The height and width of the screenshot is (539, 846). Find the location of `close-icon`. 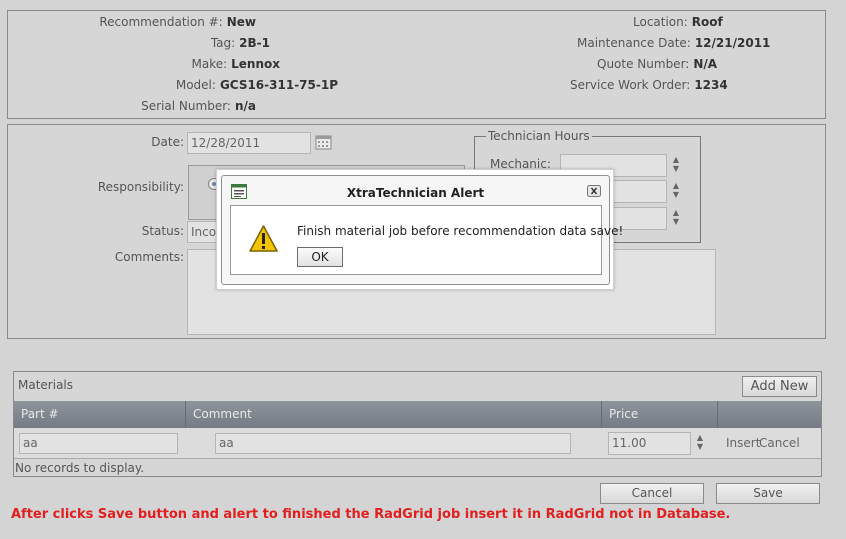

close-icon is located at coordinates (594, 191).